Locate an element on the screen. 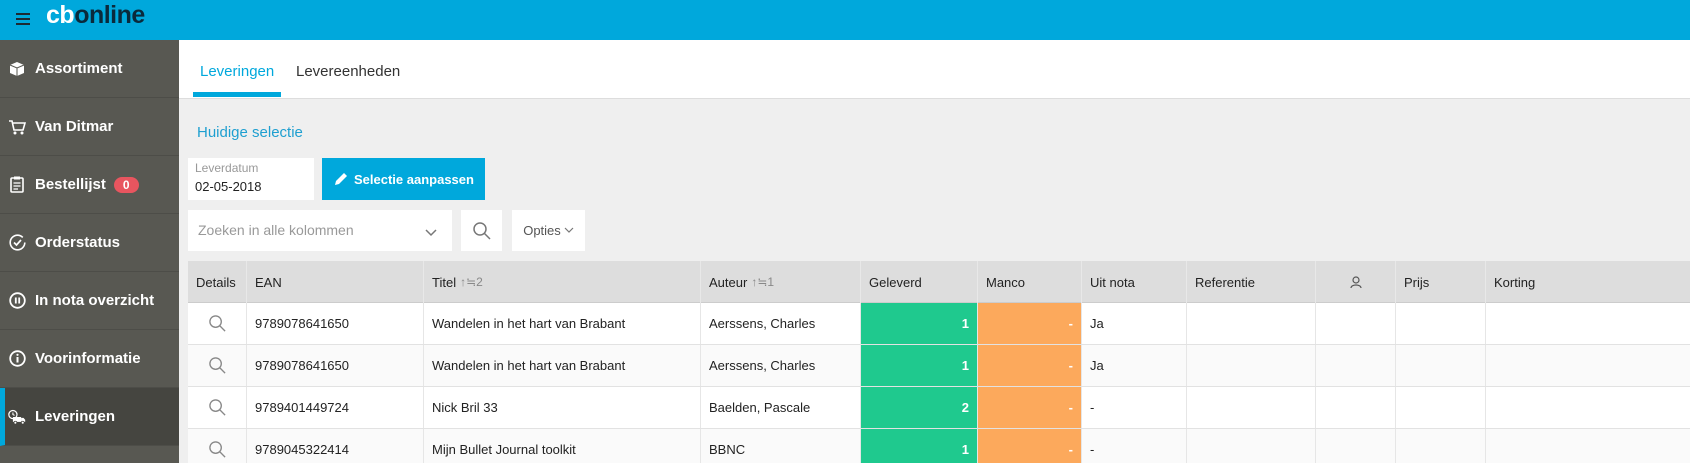 The height and width of the screenshot is (463, 1690). active-tab-indicator is located at coordinates (237, 94).